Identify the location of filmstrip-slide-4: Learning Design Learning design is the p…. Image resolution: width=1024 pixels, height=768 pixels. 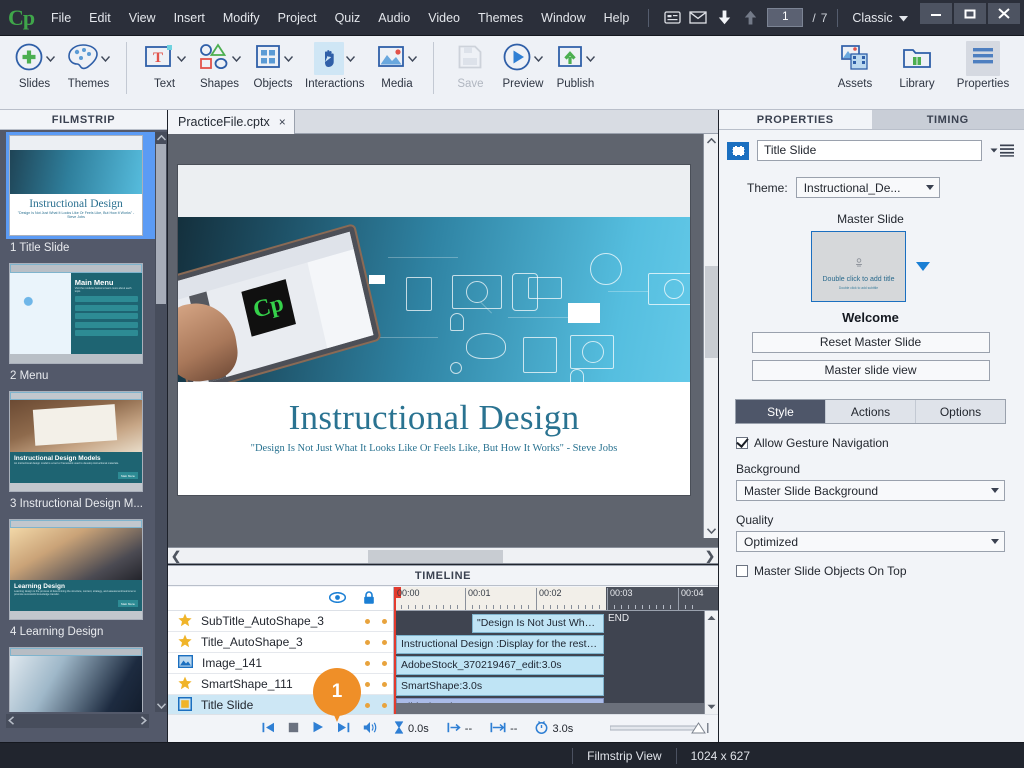
(83, 577).